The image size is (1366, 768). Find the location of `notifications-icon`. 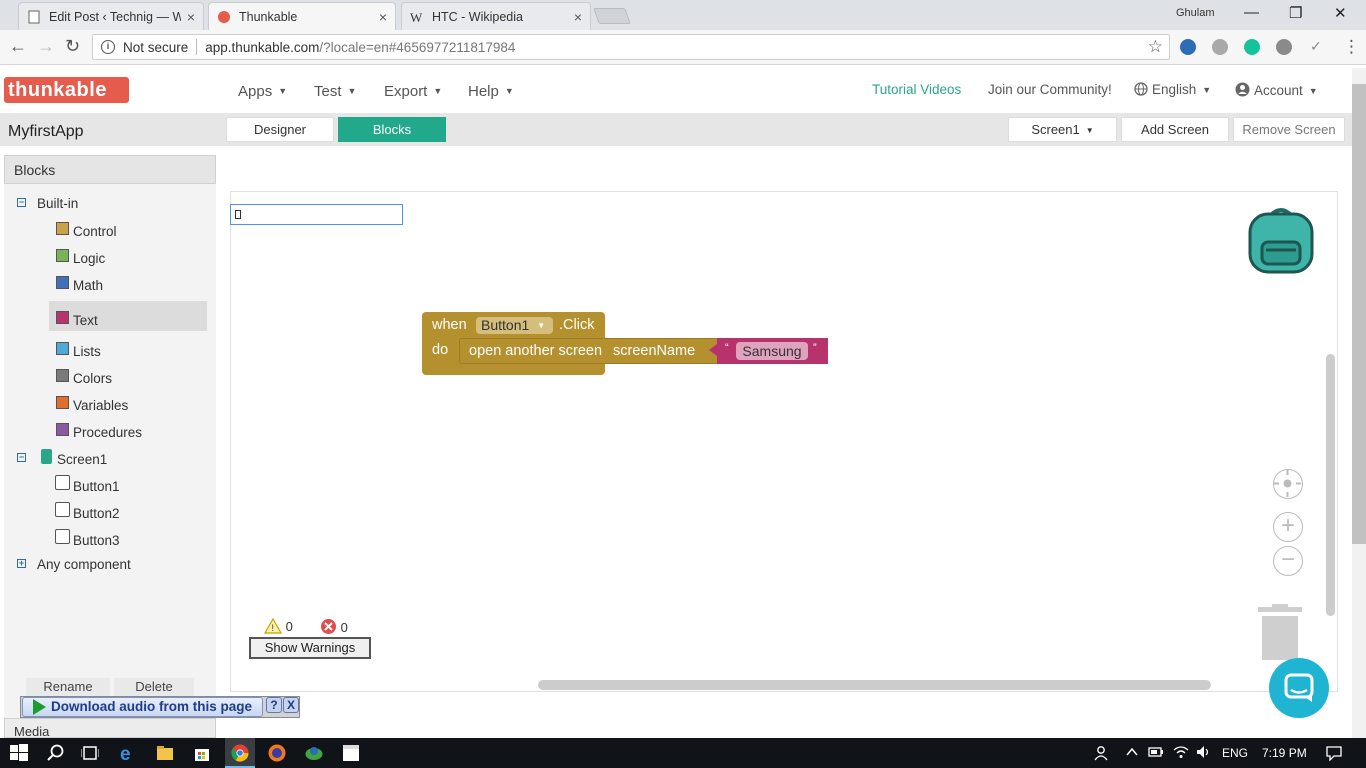

notifications-icon is located at coordinates (1334, 754).